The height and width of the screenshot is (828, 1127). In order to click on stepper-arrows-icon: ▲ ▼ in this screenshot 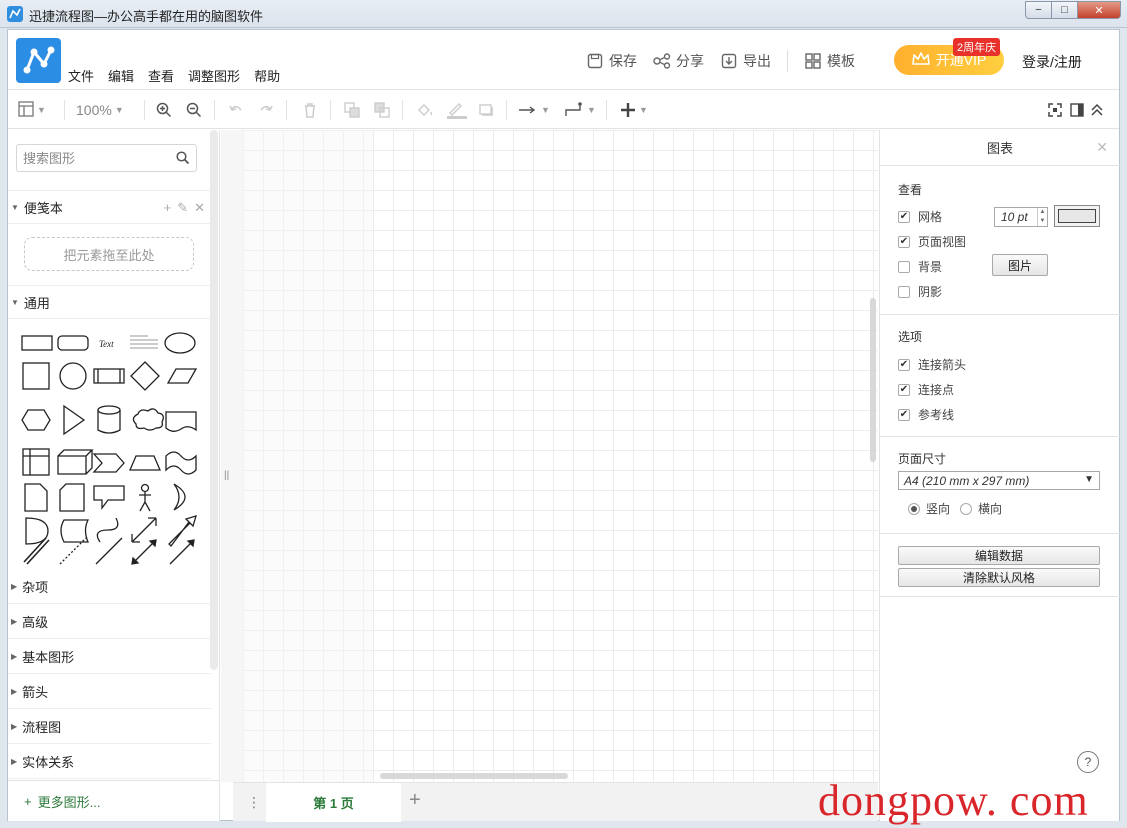, I will do `click(1042, 217)`.